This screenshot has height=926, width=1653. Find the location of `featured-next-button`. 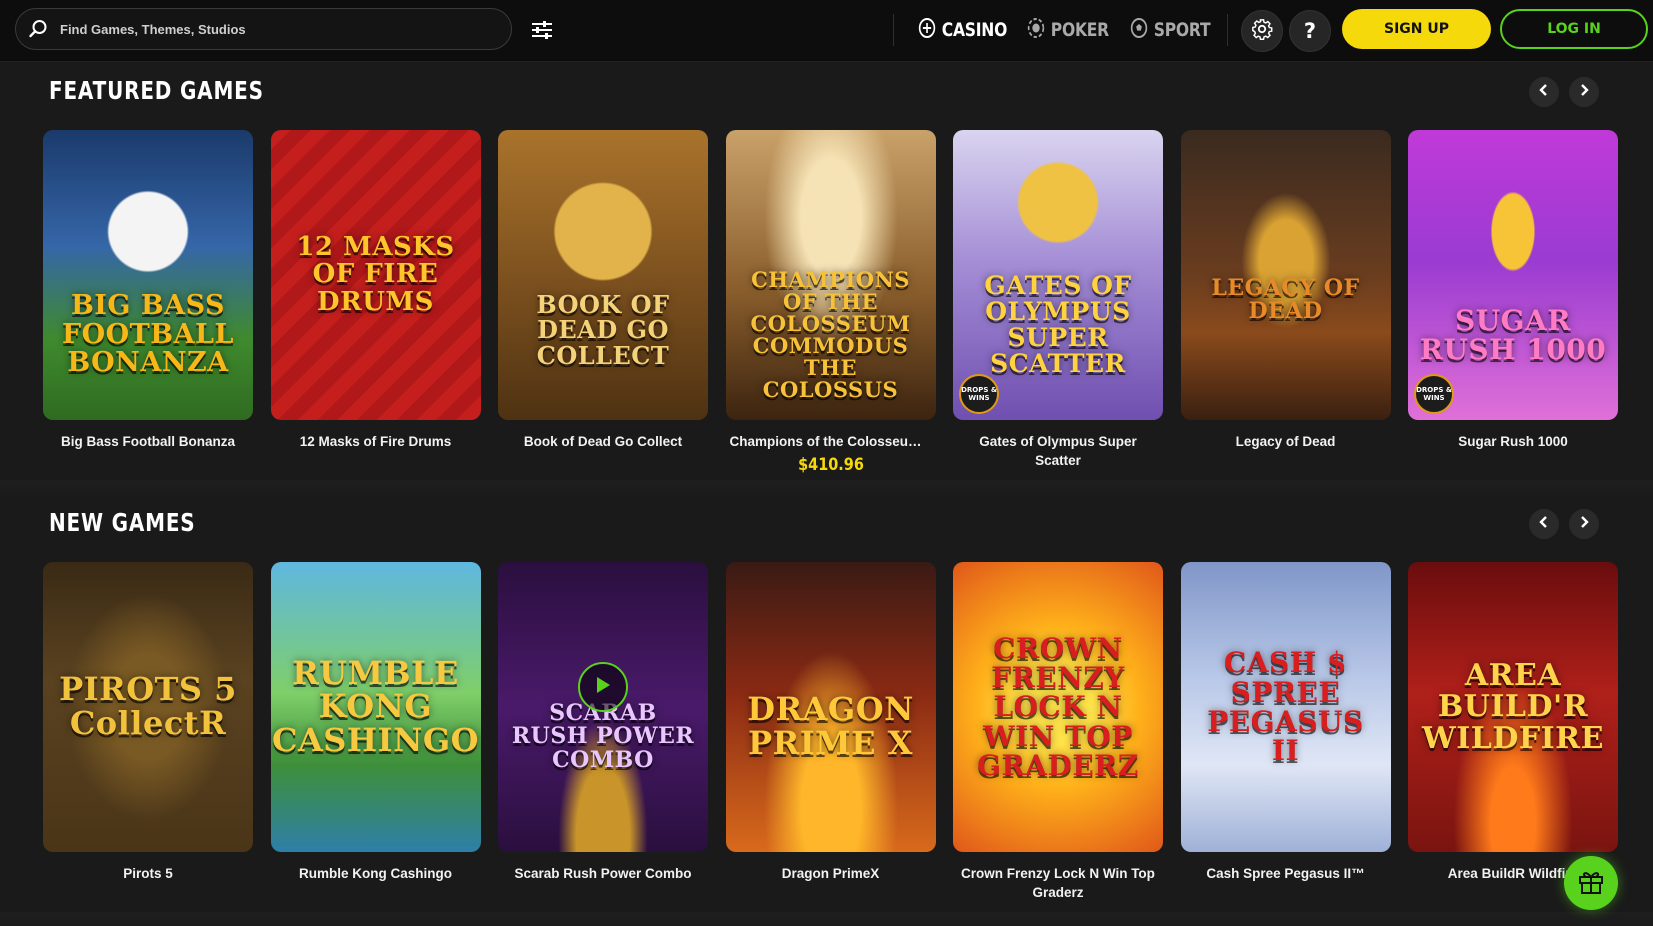

featured-next-button is located at coordinates (1584, 92).